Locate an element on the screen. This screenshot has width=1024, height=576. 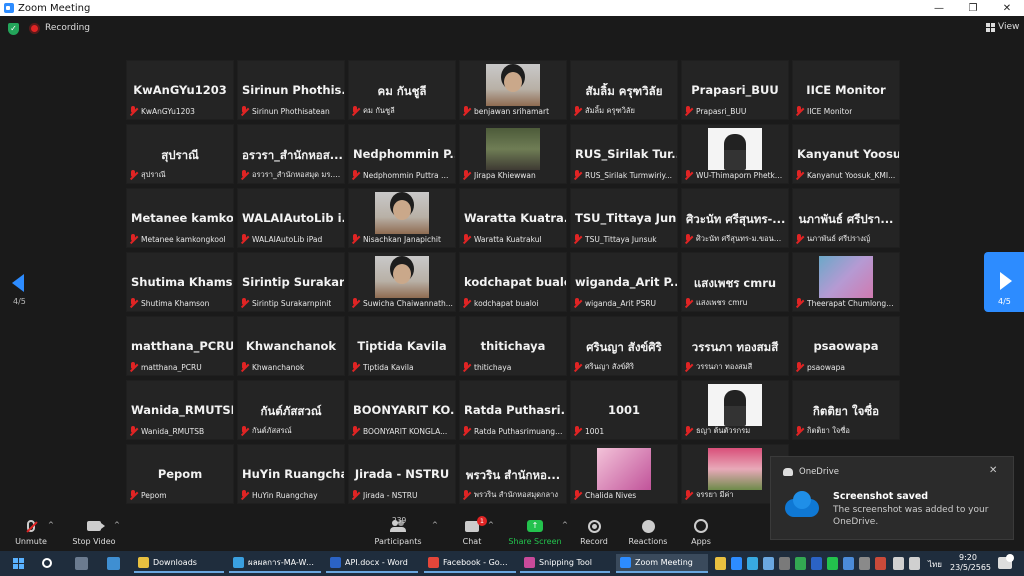
share-screen-button: ↑ Share Screen is located at coordinates (535, 532).